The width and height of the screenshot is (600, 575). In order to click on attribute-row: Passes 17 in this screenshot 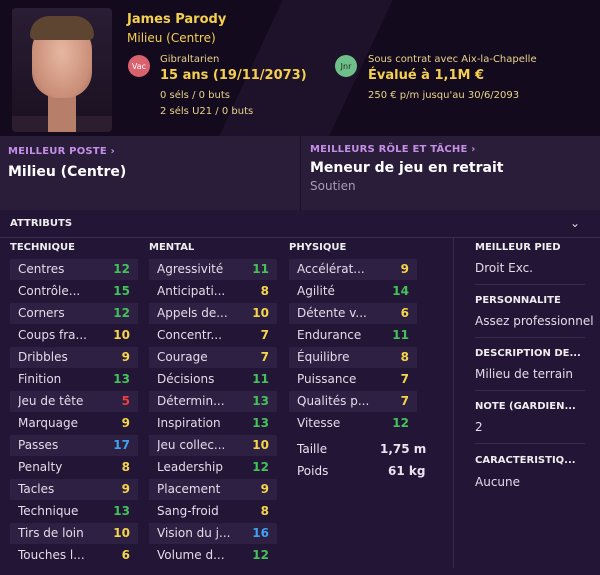, I will do `click(74, 445)`.